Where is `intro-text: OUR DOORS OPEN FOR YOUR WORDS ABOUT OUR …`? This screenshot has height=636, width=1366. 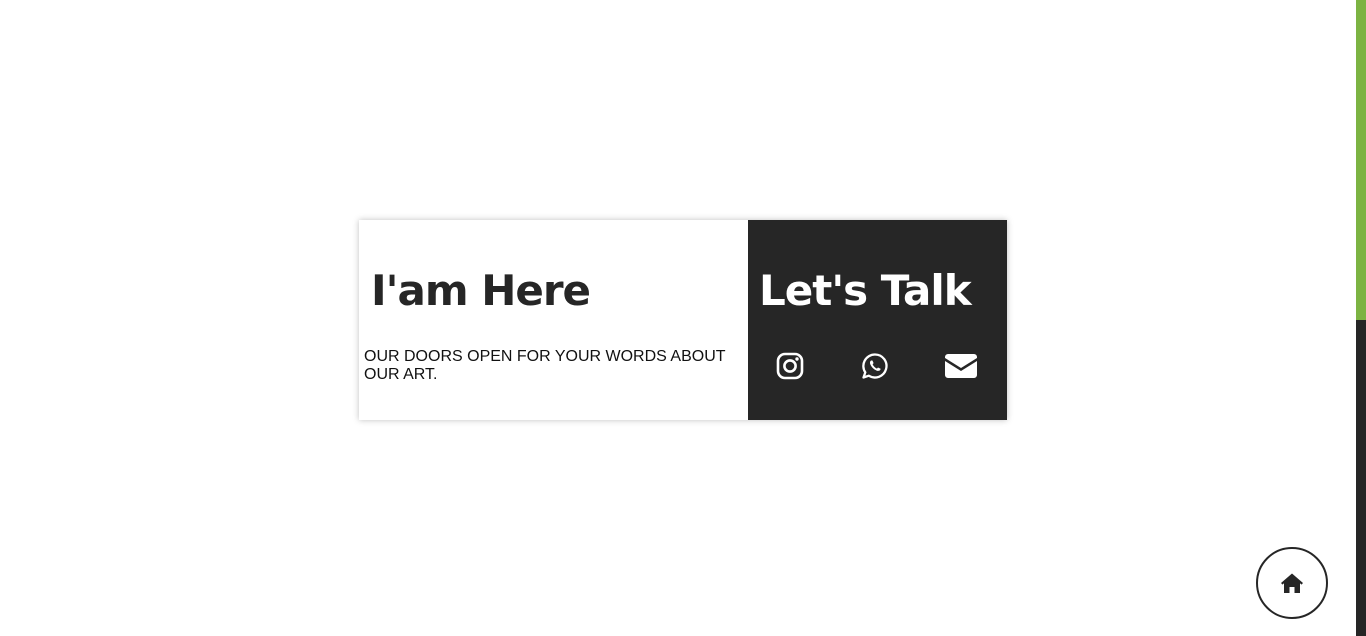 intro-text: OUR DOORS OPEN FOR YOUR WORDS ABOUT OUR … is located at coordinates (545, 365).